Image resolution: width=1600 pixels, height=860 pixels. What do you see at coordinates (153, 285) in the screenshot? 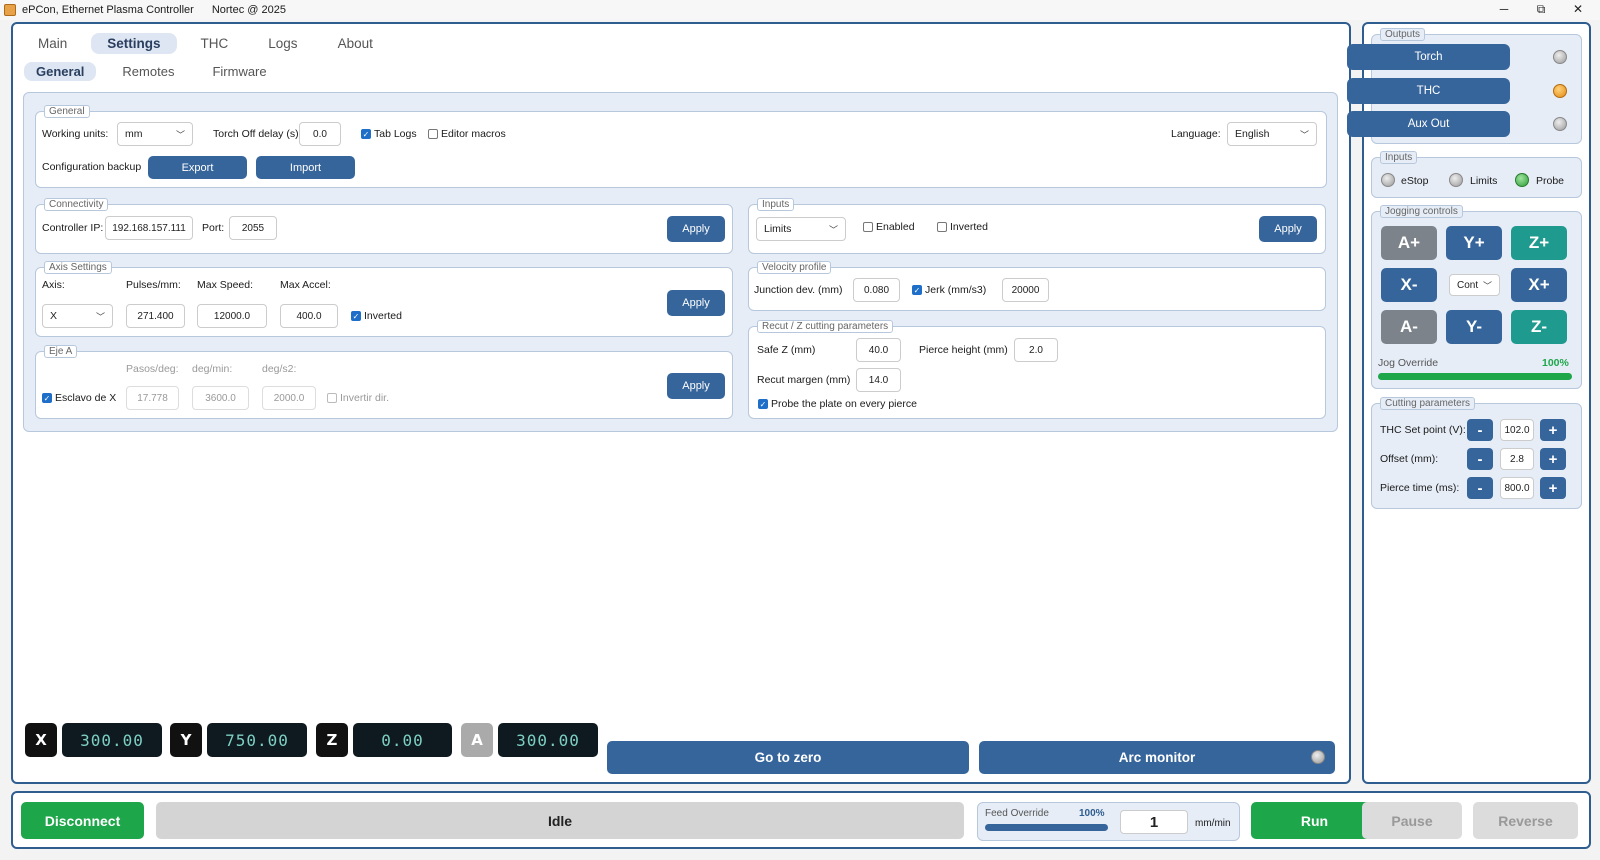
I see `pulses-label: Pulses/mm:` at bounding box center [153, 285].